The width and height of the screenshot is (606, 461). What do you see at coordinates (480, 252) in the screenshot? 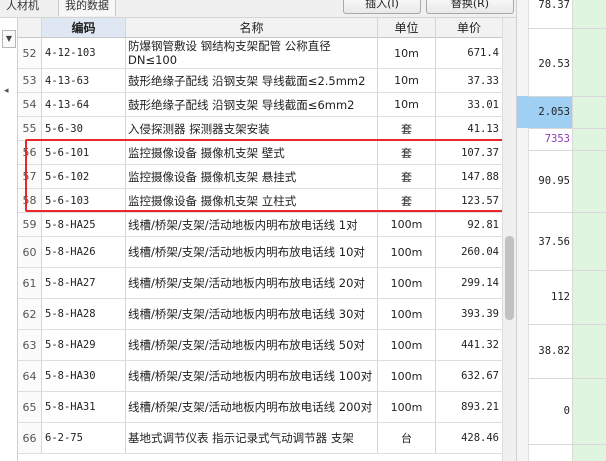
I see `row-price-text: 260.04` at bounding box center [480, 252].